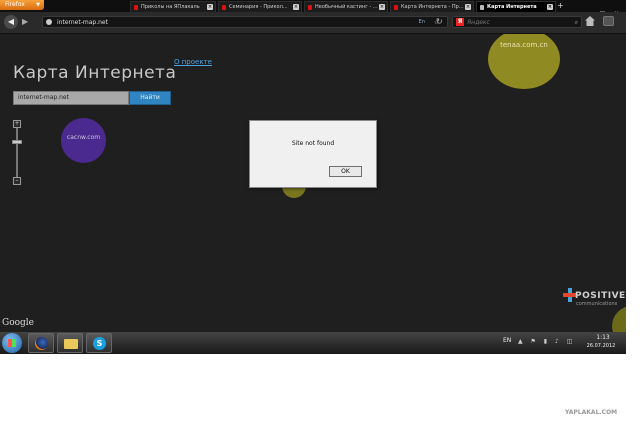 The image size is (640, 427). What do you see at coordinates (439, 22) in the screenshot?
I see `reload-icon: ↻` at bounding box center [439, 22].